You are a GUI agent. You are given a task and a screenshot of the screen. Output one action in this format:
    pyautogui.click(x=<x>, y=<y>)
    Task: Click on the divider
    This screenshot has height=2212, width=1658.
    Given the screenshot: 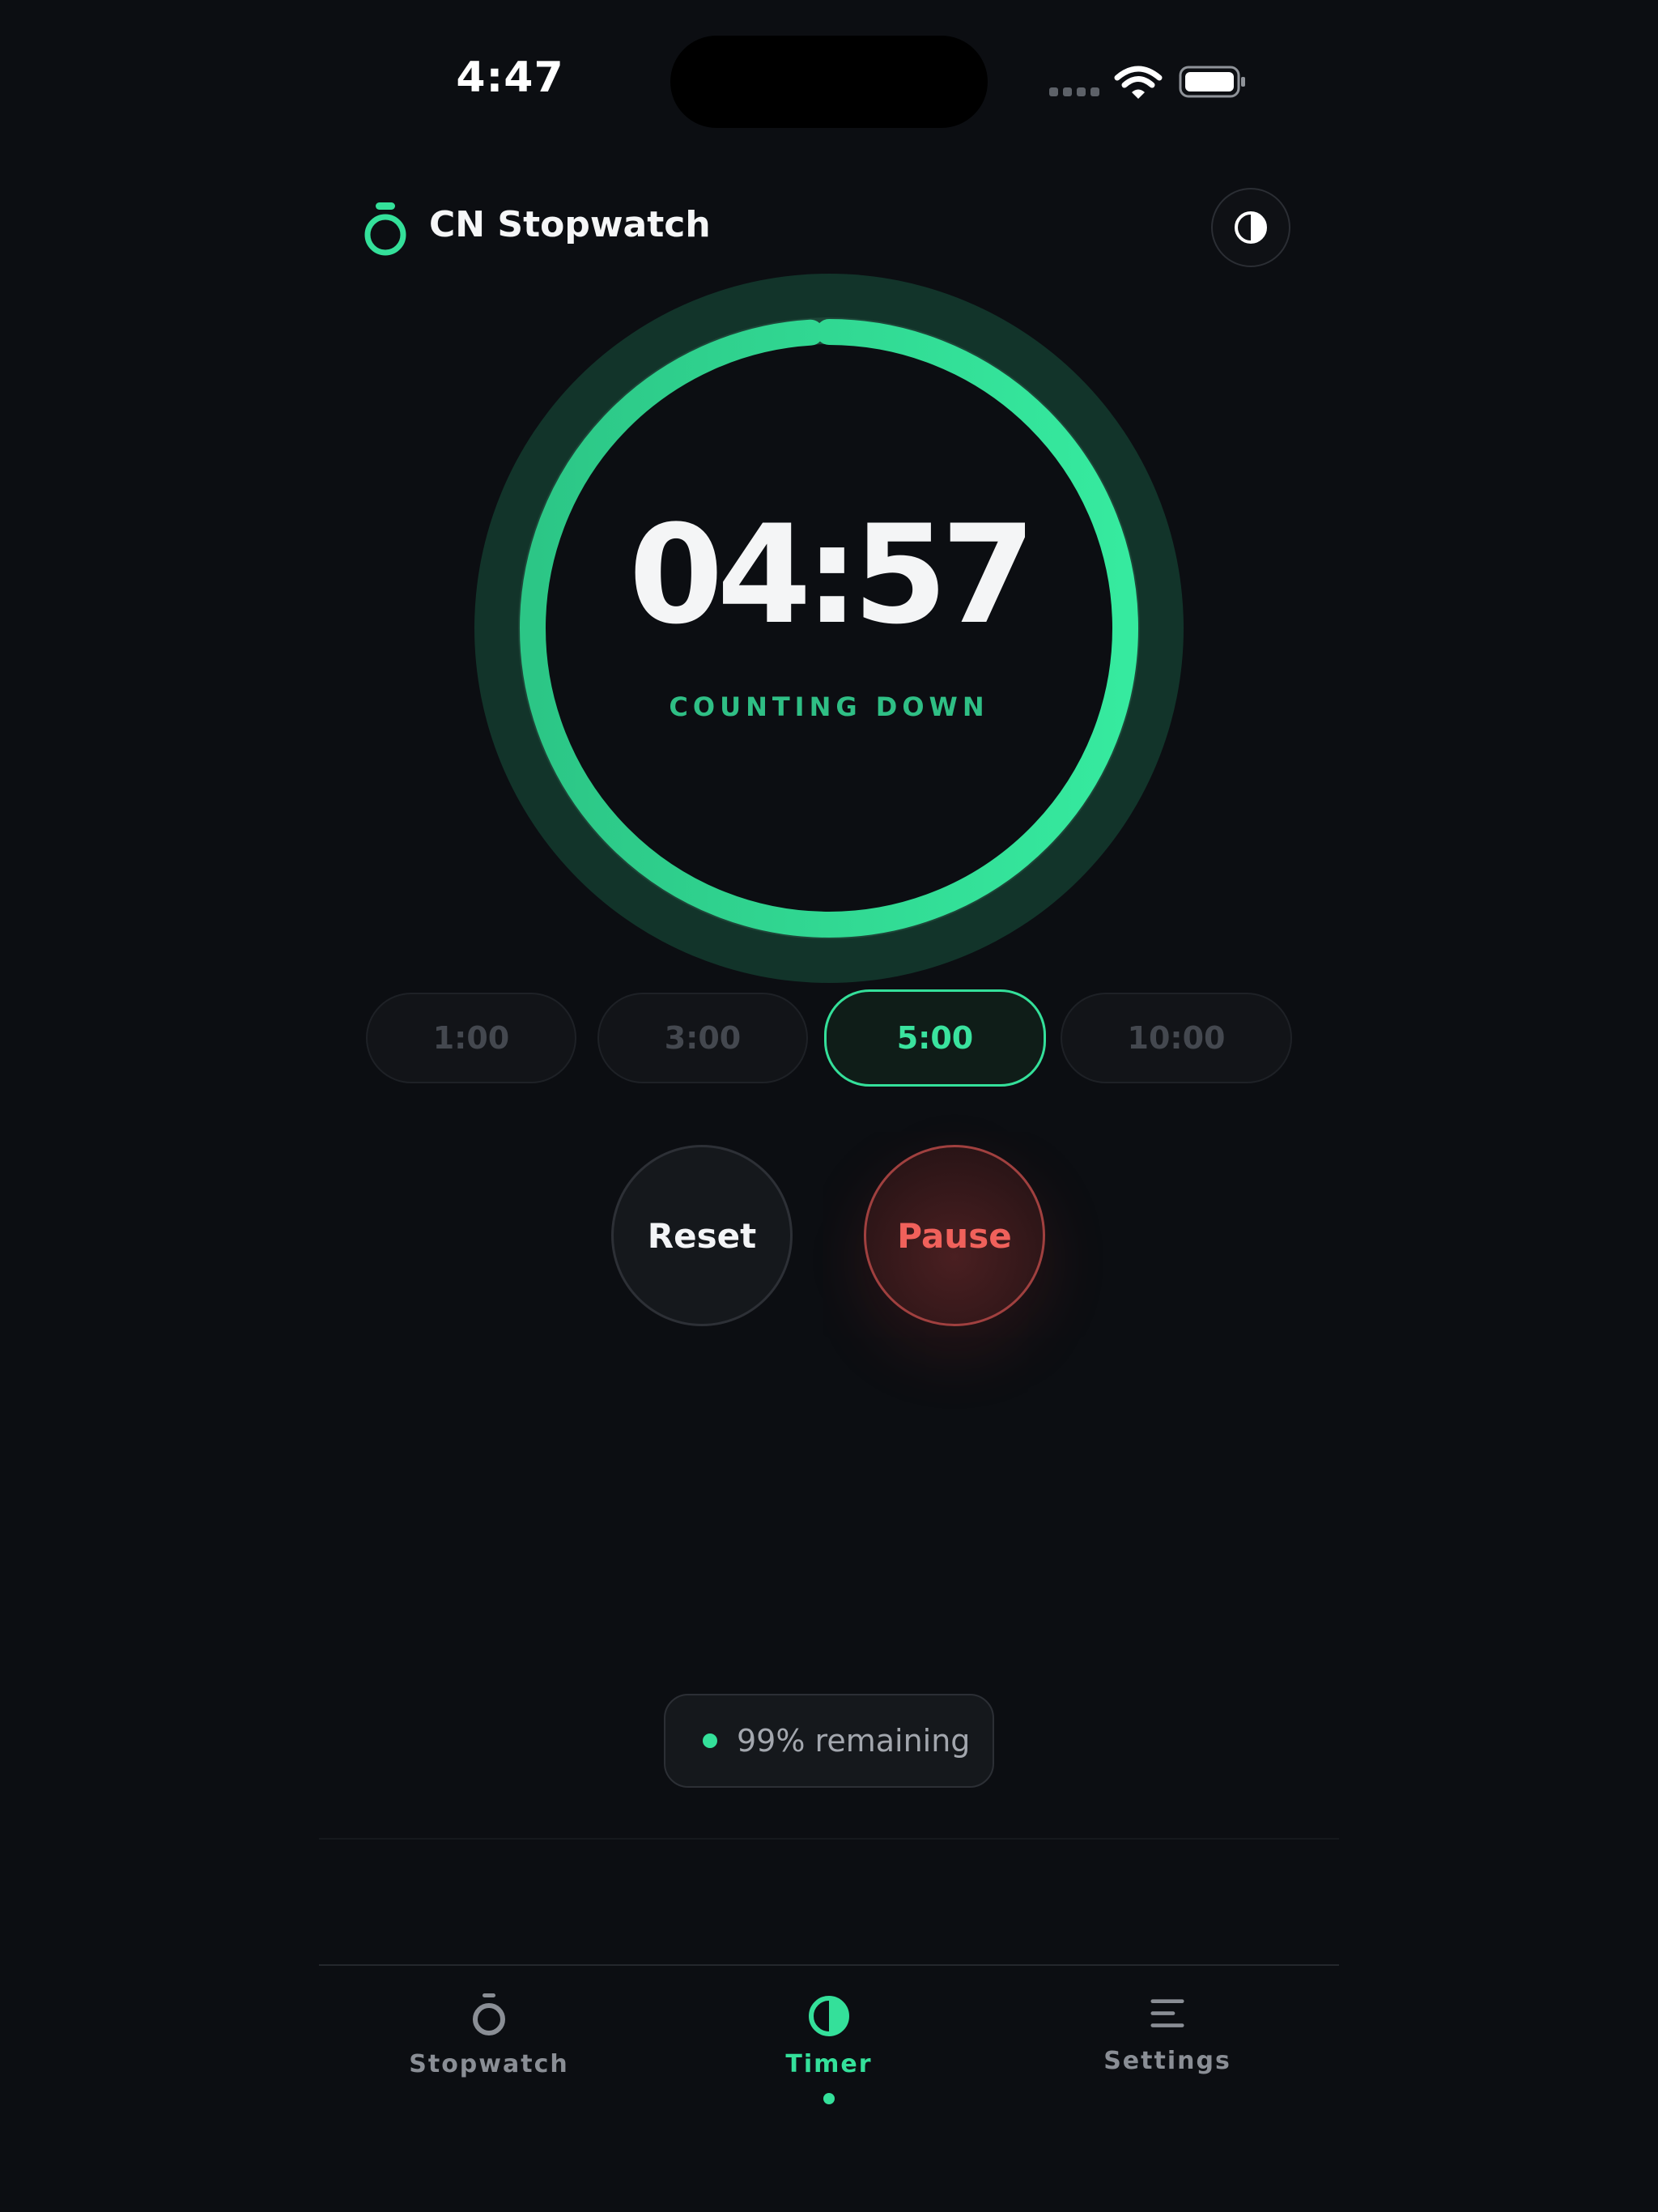 What is the action you would take?
    pyautogui.click(x=829, y=1839)
    